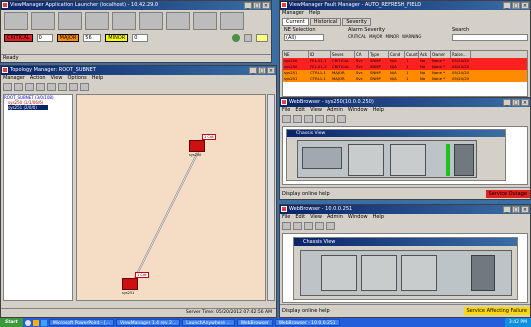  Describe the element at coordinates (356, 22) in the screenshot. I see `tab-severity: Severity` at that location.